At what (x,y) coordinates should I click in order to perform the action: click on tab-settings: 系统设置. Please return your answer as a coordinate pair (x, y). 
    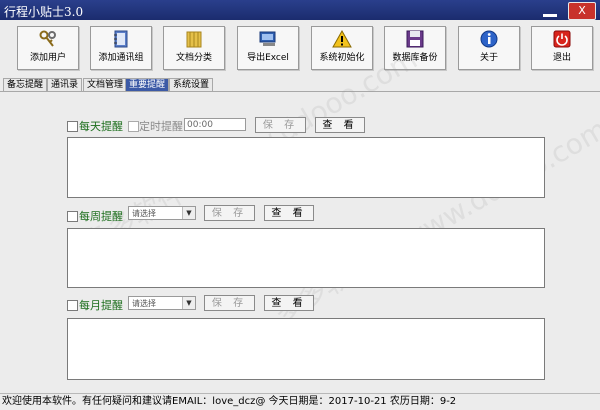
    Looking at the image, I should click on (191, 85).